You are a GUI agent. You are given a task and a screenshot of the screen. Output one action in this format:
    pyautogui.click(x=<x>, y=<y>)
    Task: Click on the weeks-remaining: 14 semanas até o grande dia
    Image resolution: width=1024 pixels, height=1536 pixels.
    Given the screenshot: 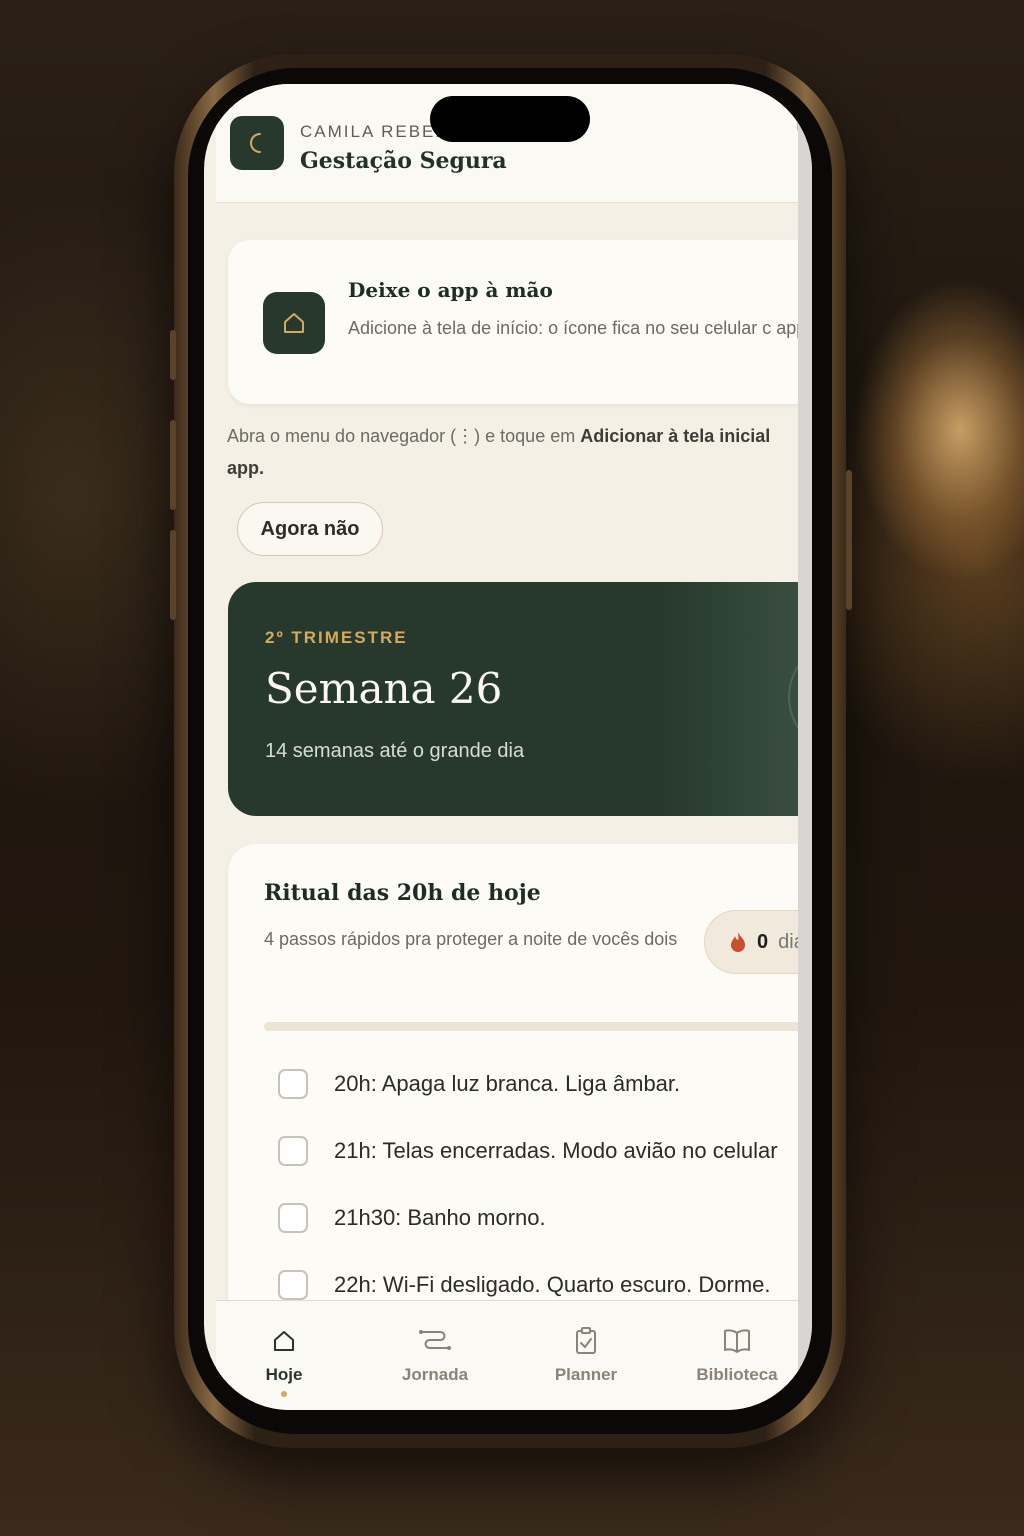 What is the action you would take?
    pyautogui.click(x=395, y=751)
    